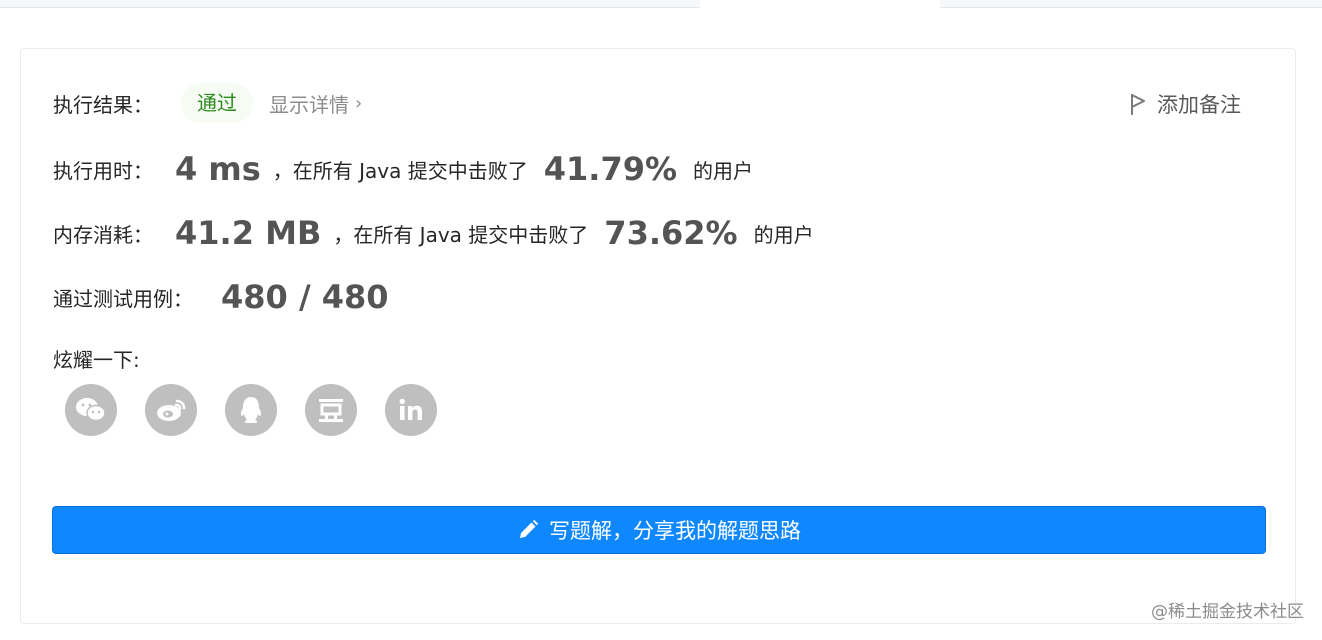  What do you see at coordinates (529, 528) in the screenshot?
I see `pencil-icon` at bounding box center [529, 528].